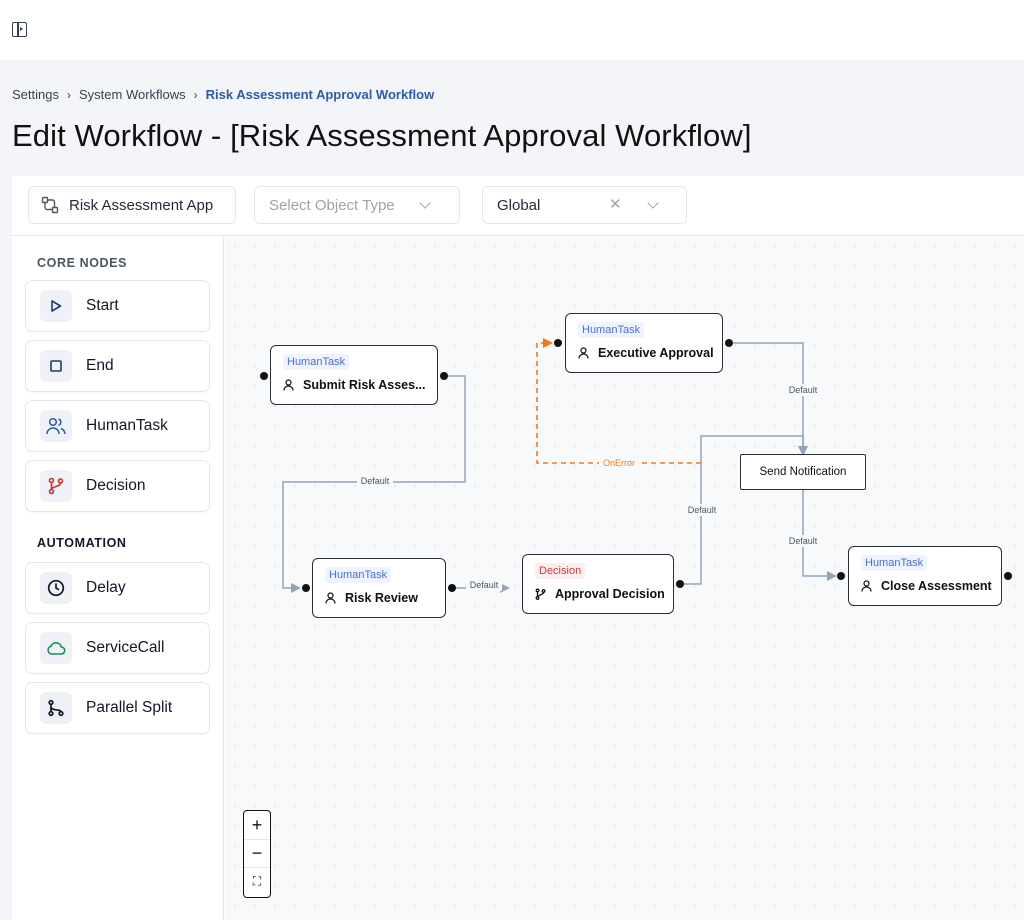  Describe the element at coordinates (381, 598) in the screenshot. I see `node-label: Risk Review` at that location.